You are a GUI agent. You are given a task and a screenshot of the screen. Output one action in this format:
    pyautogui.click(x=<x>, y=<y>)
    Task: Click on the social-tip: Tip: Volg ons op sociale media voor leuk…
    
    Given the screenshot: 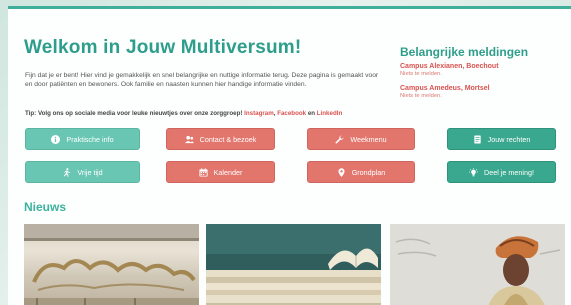 What is the action you would take?
    pyautogui.click(x=210, y=113)
    